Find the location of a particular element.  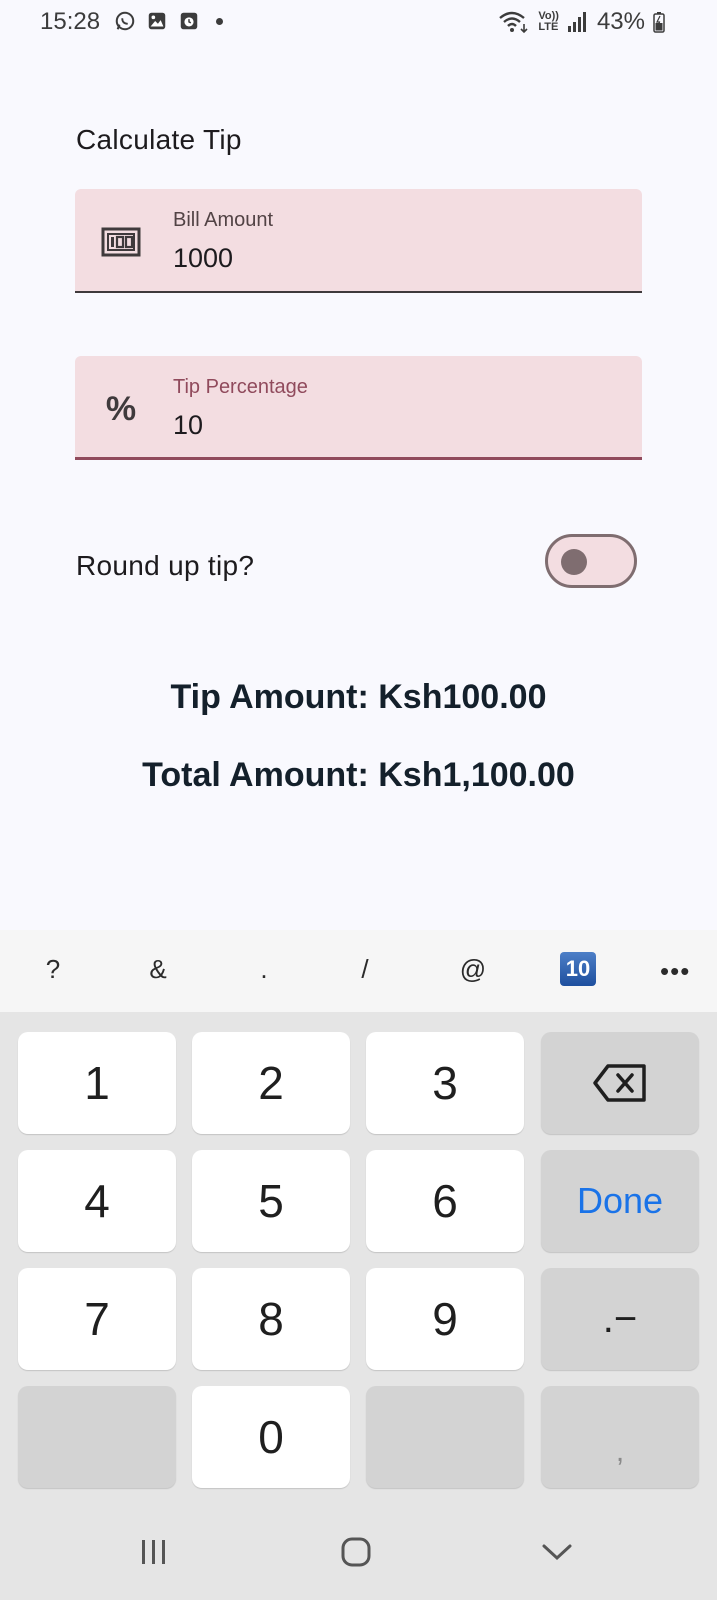

tip-percentage-value: 10 is located at coordinates (188, 425).